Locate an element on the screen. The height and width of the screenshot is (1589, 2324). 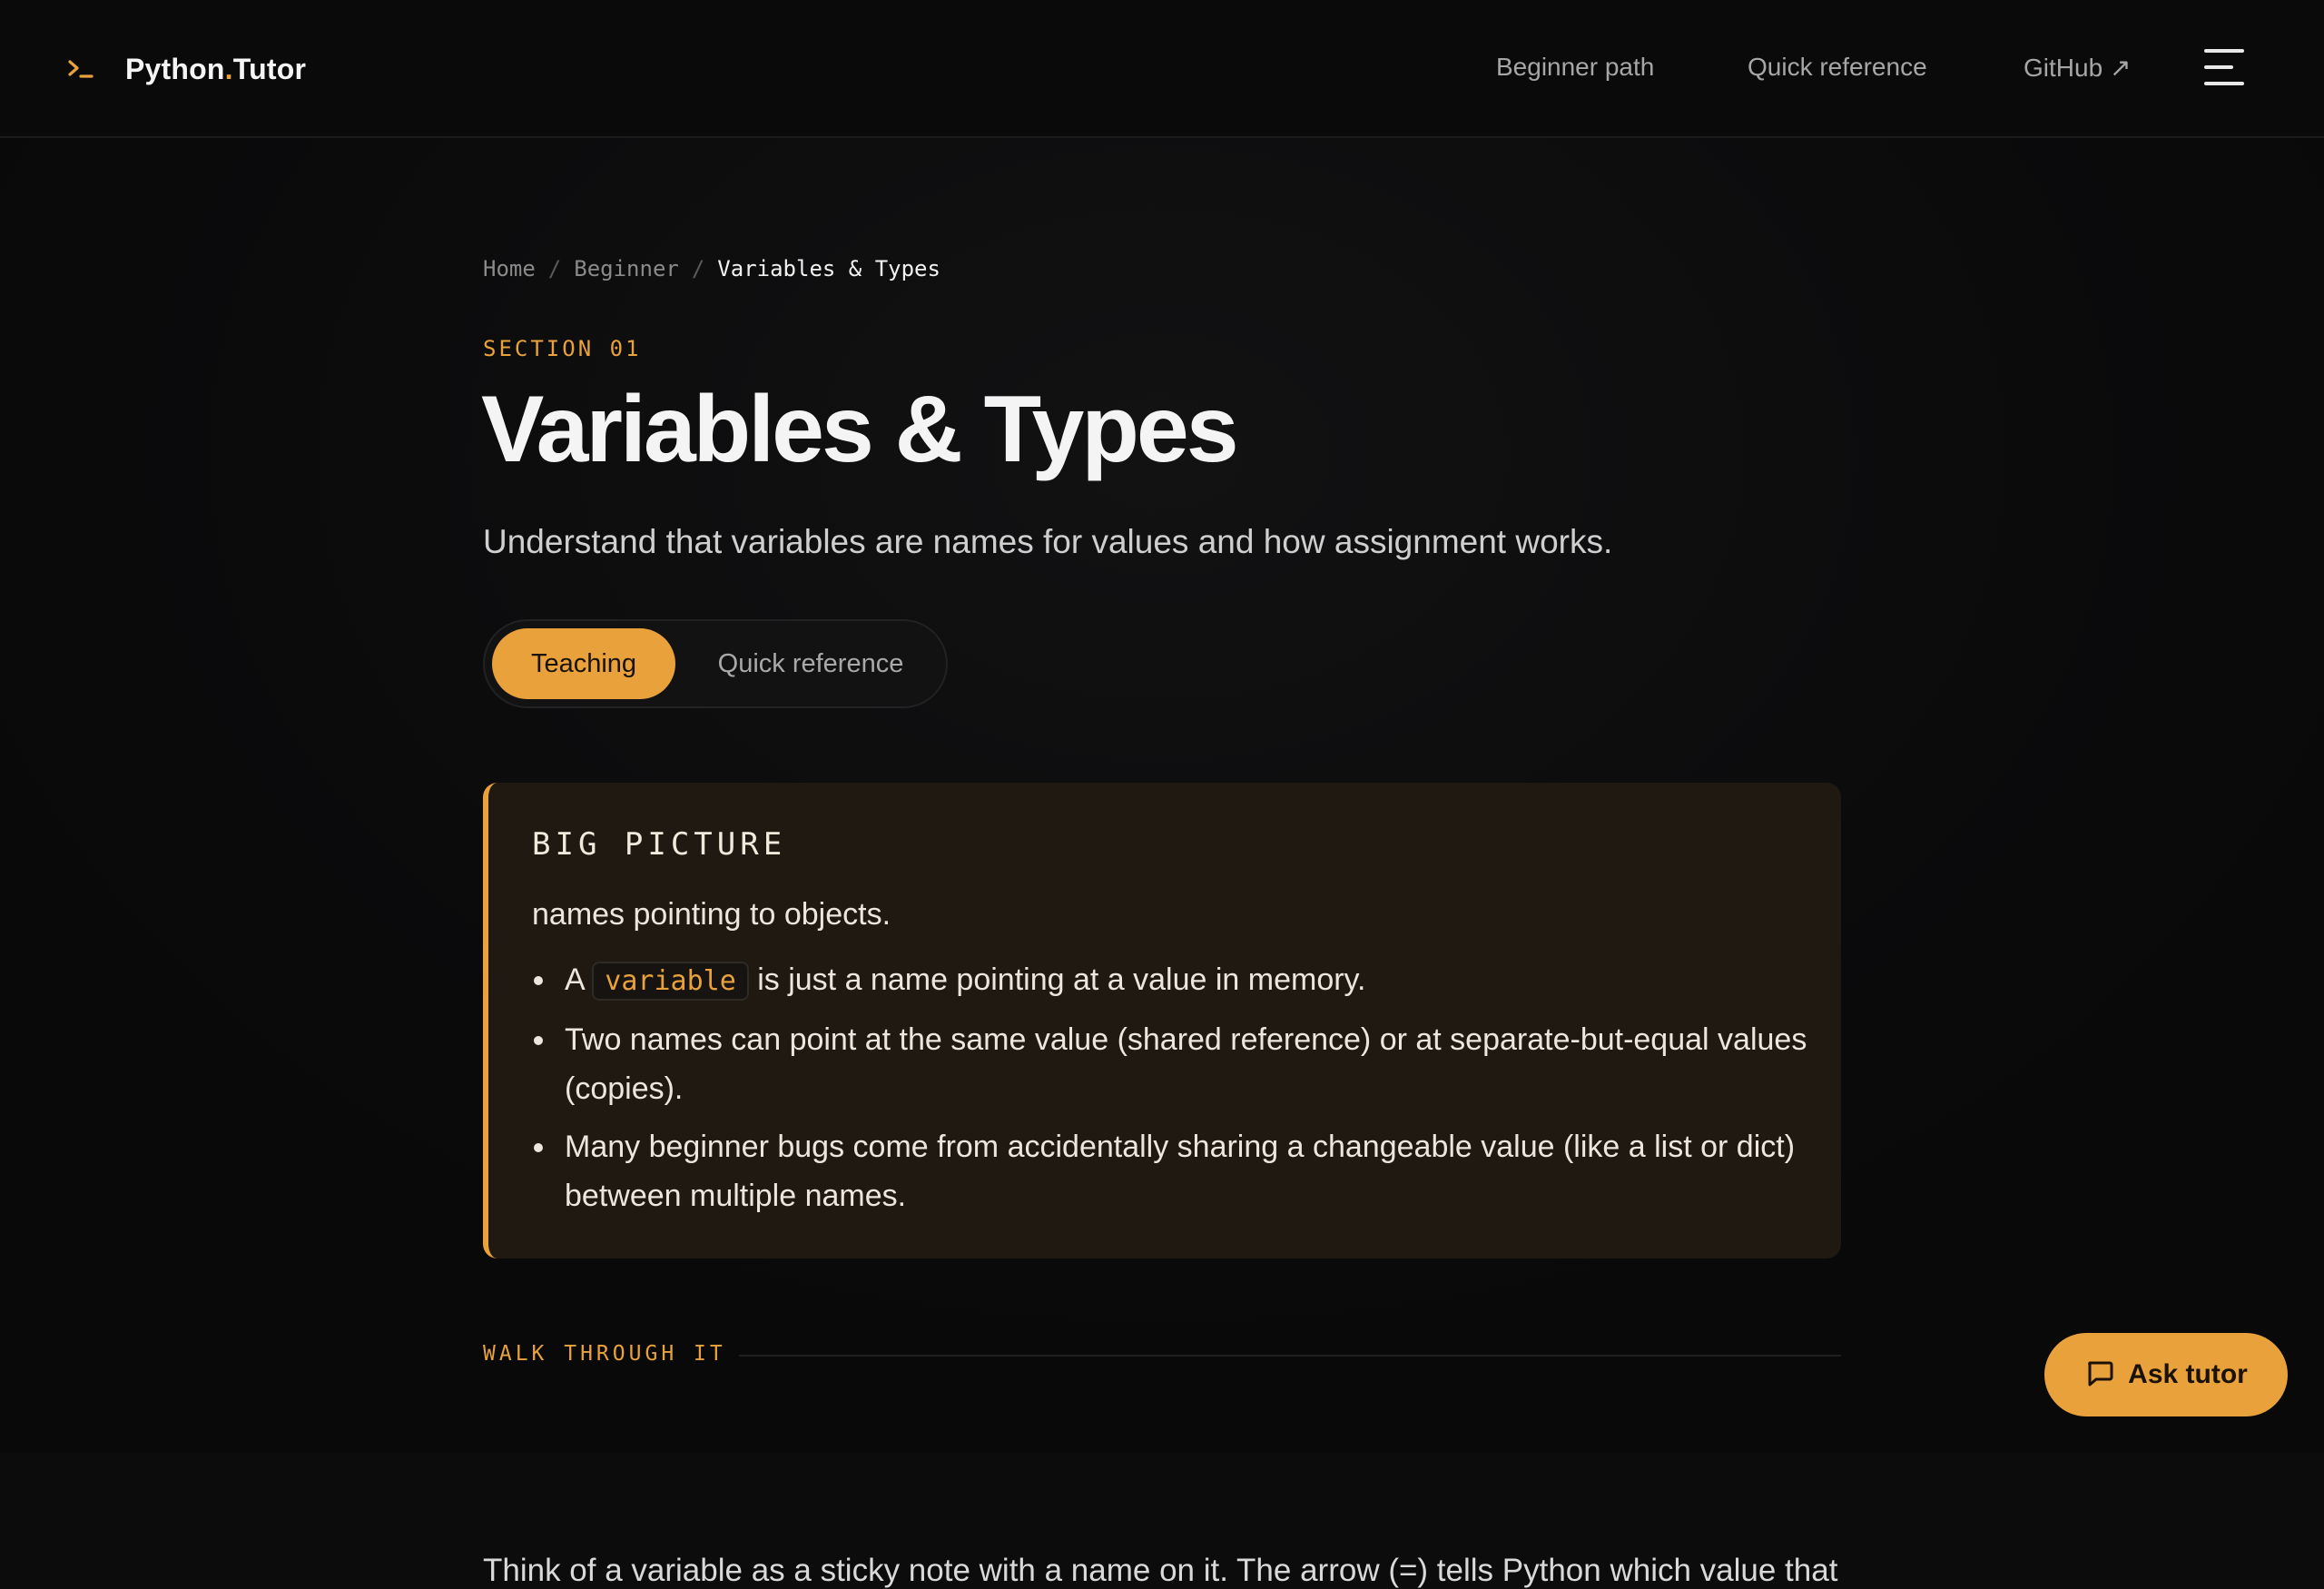
section-number: SECTION 01 is located at coordinates (562, 348).